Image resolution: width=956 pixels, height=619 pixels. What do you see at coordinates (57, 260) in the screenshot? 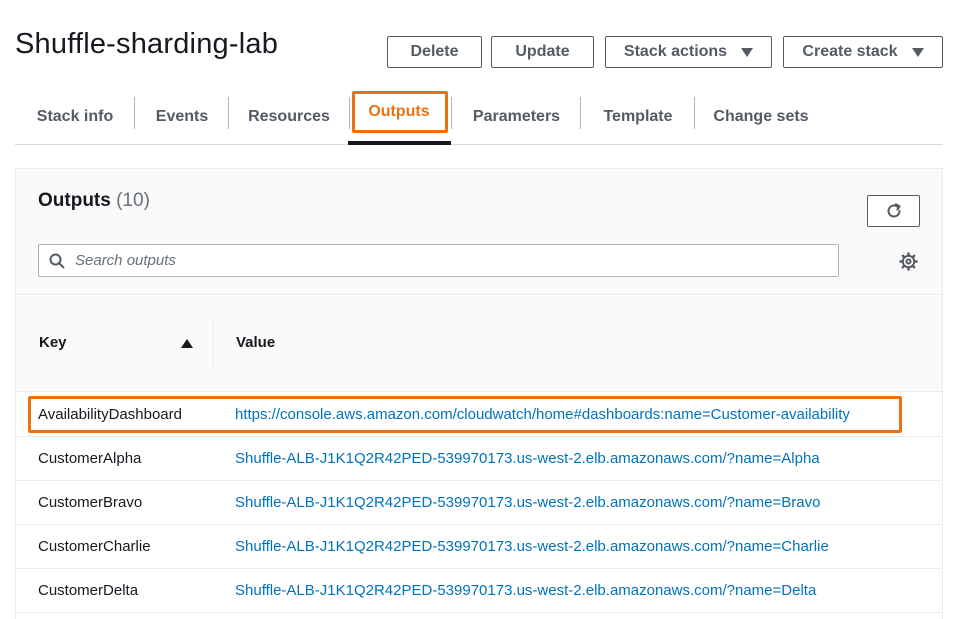
I see `search-icon` at bounding box center [57, 260].